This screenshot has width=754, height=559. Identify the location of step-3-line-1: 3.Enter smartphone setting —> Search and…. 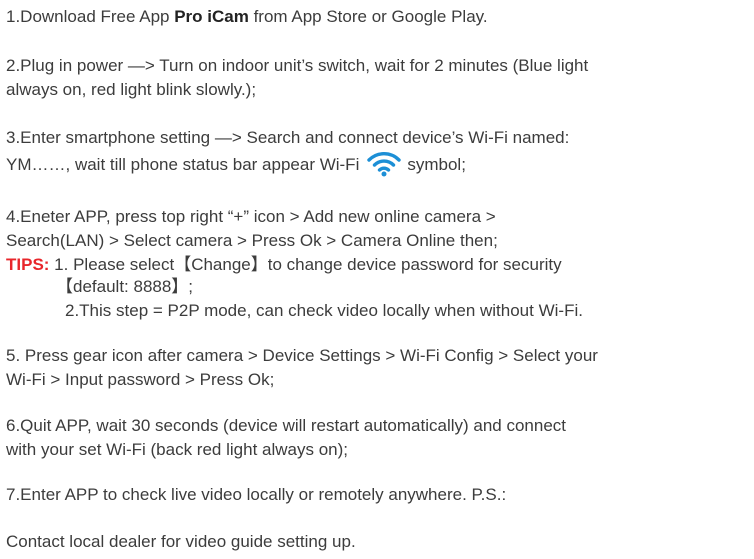
(288, 137).